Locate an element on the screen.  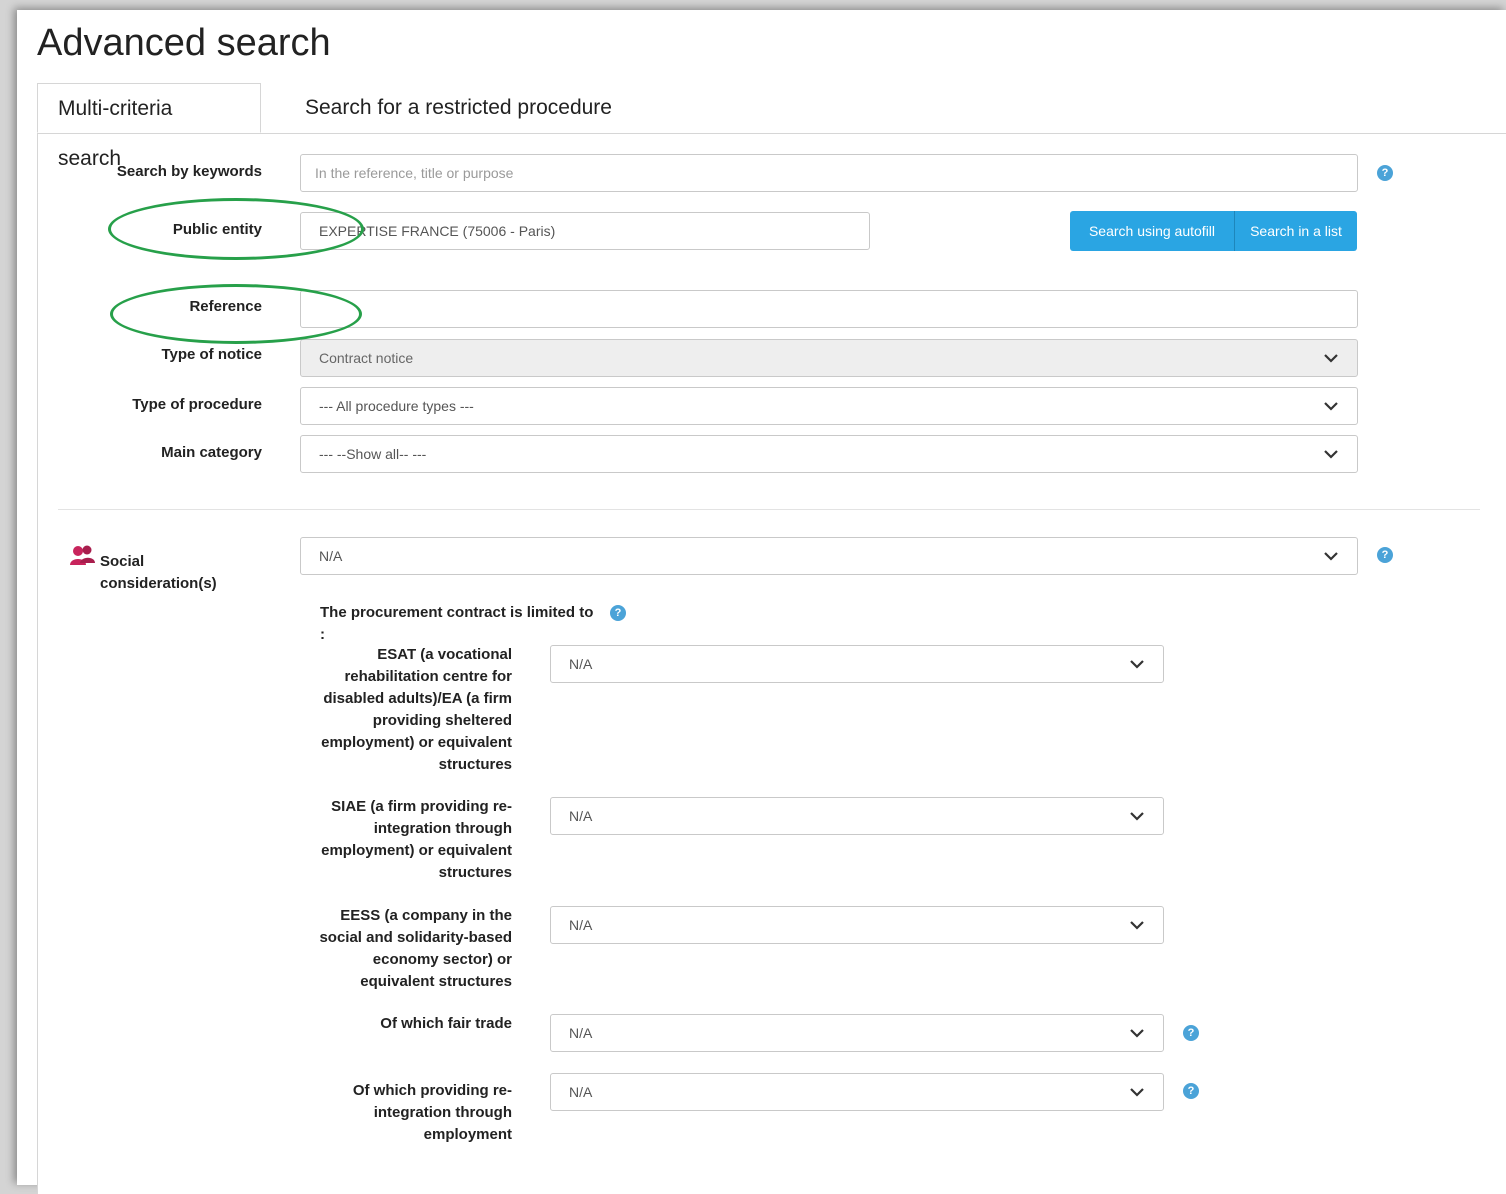
keywords-input is located at coordinates (829, 173).